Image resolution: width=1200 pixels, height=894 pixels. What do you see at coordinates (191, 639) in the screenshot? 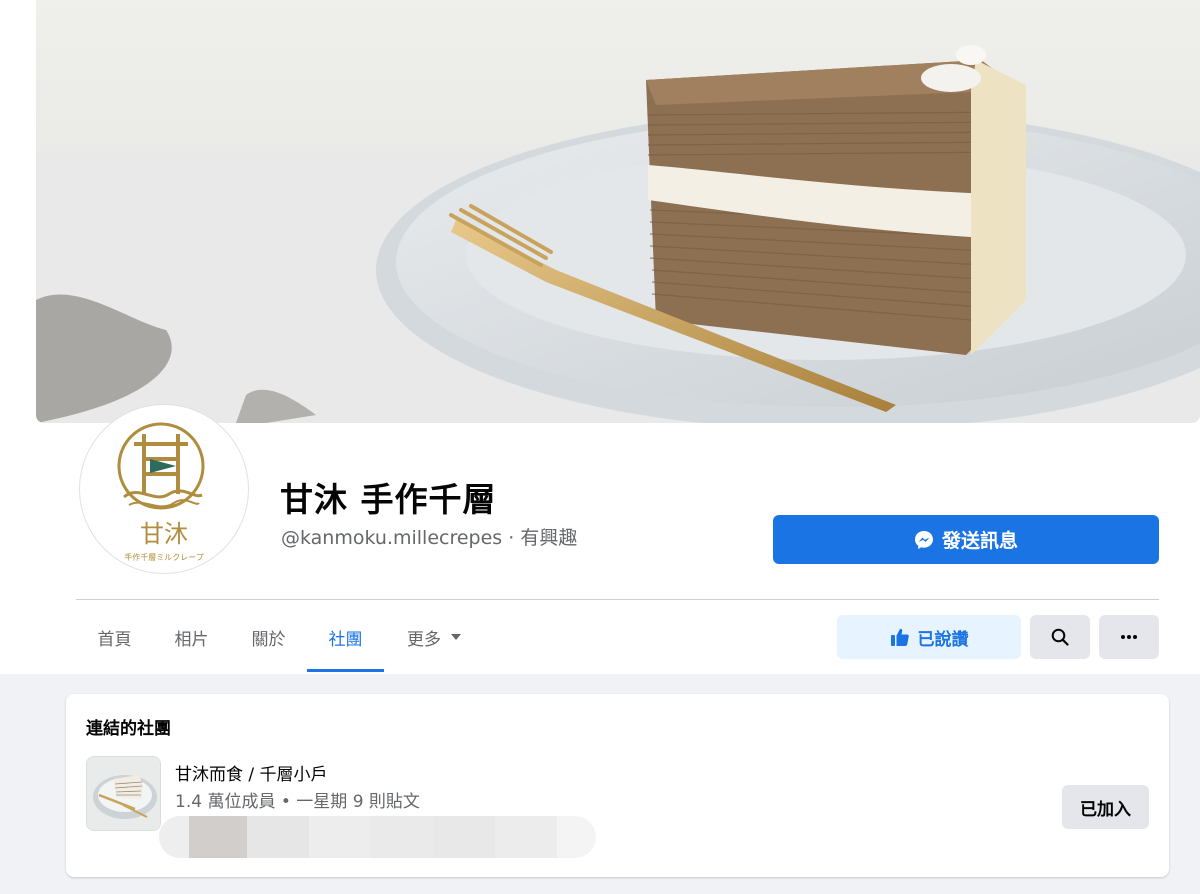
I see `tab-photos-label: 相片` at bounding box center [191, 639].